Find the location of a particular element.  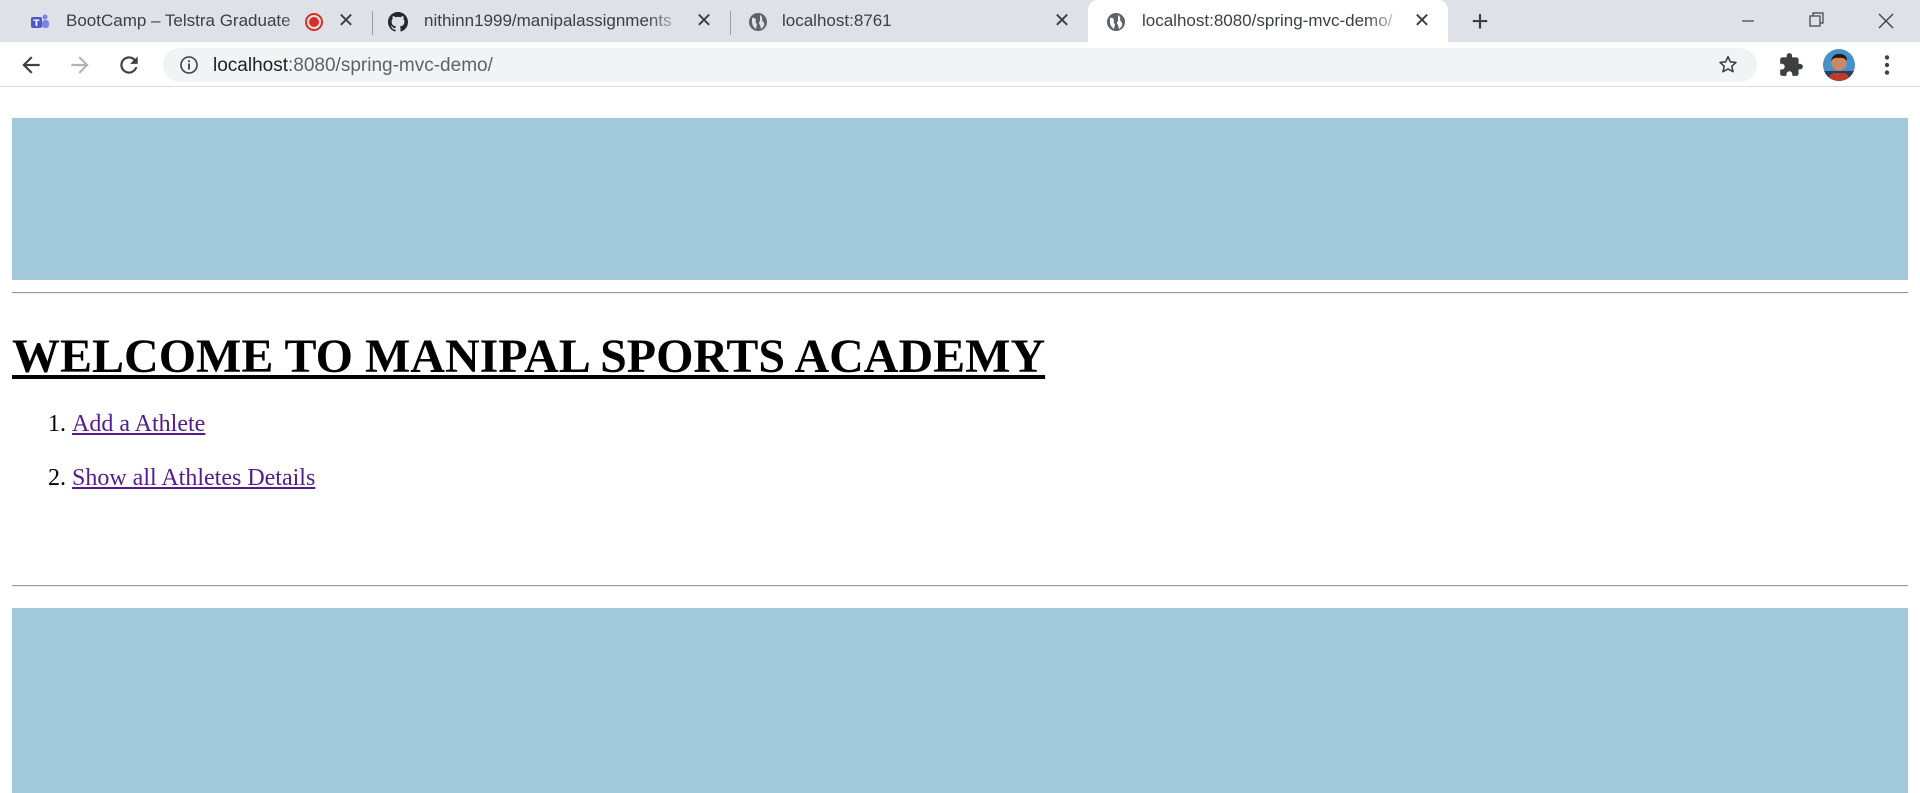

url-host: localhost is located at coordinates (250, 65).